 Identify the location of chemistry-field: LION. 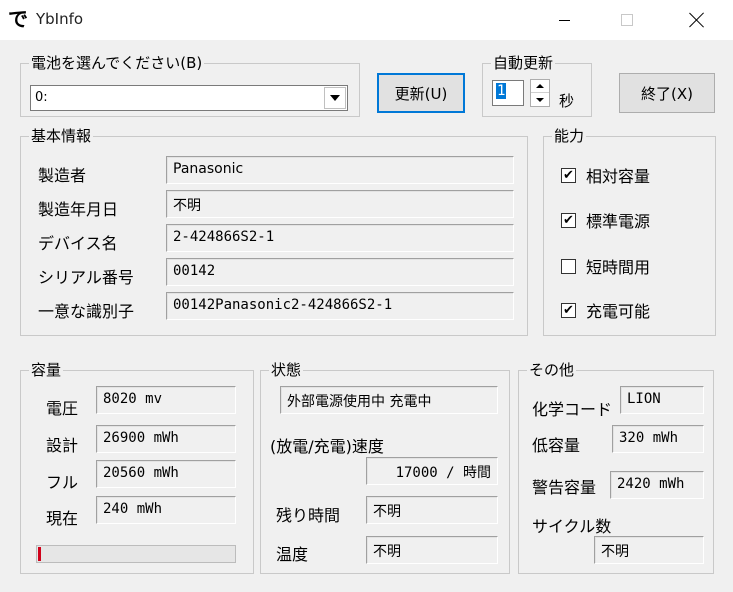
(662, 400).